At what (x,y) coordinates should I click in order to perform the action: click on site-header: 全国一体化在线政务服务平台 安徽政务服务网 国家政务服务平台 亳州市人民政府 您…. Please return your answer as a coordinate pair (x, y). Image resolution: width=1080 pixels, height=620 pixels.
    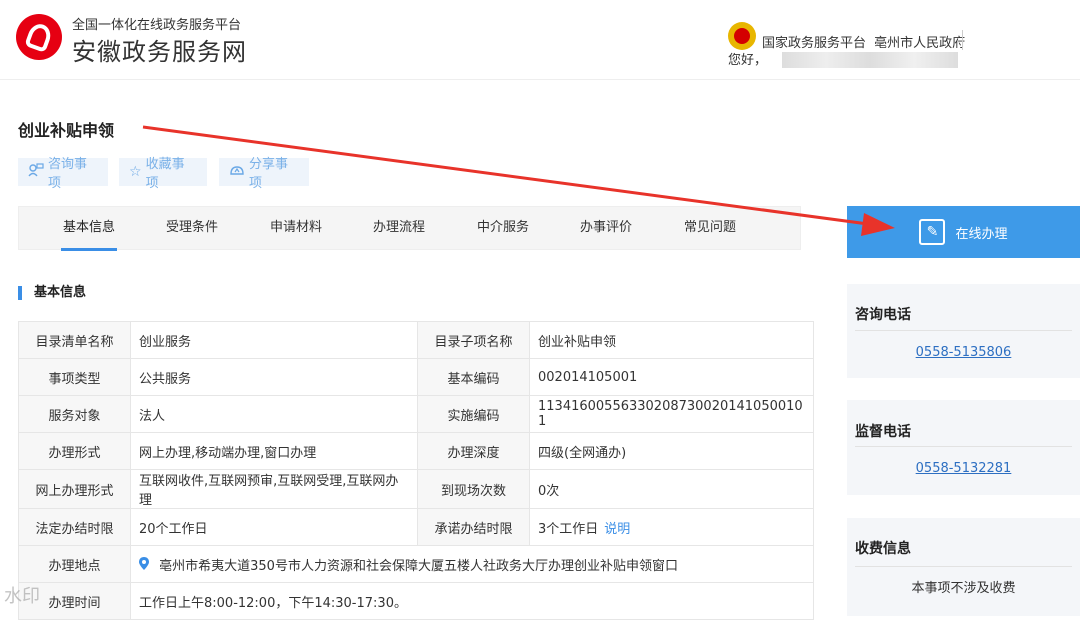
    Looking at the image, I should click on (540, 40).